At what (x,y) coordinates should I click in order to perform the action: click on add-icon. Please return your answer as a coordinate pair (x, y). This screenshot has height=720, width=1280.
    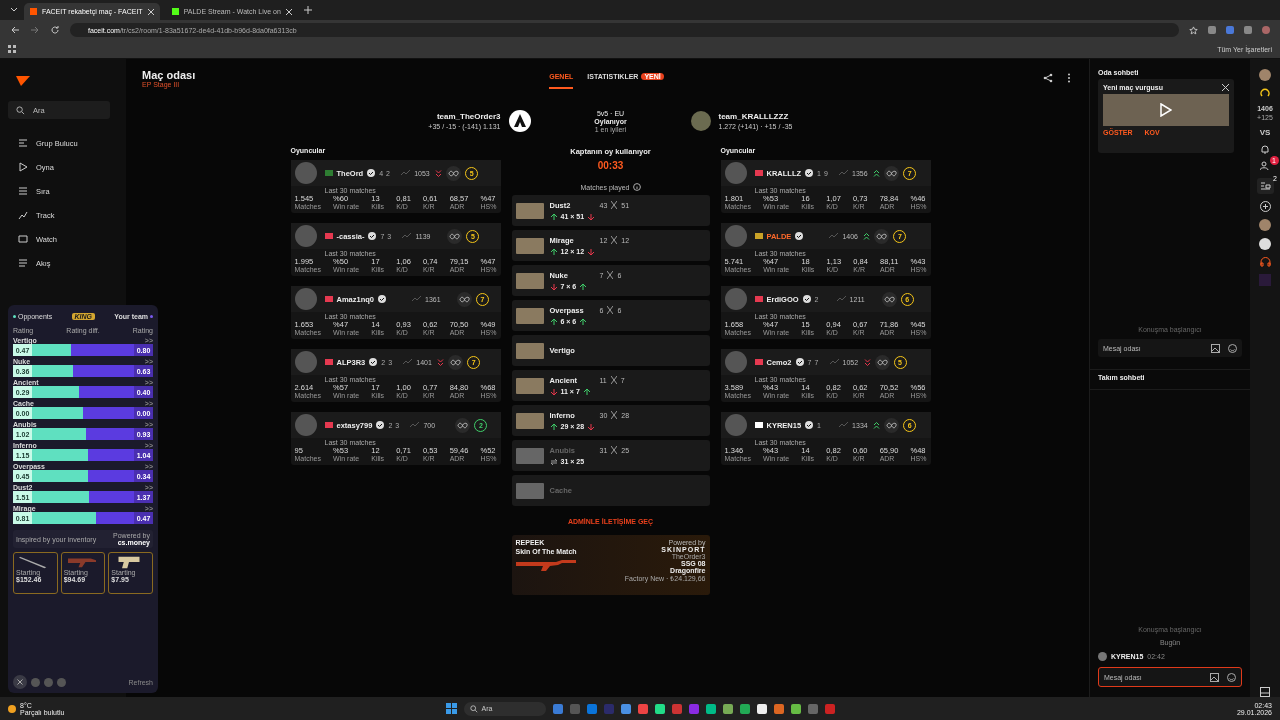
    Looking at the image, I should click on (1265, 206).